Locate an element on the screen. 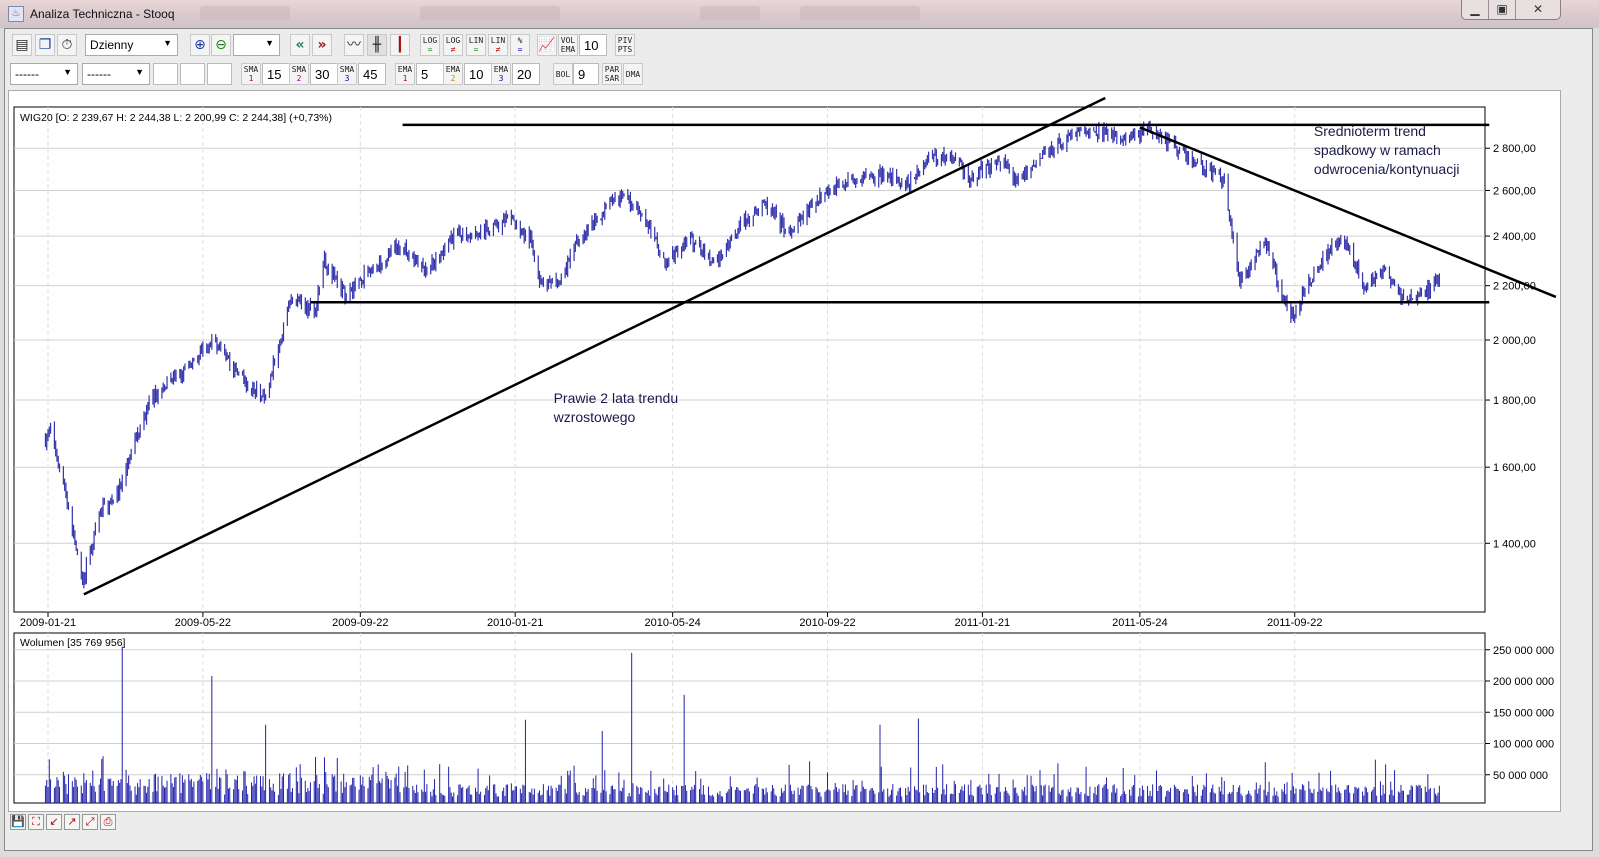 Image resolution: width=1599 pixels, height=857 pixels. y-tick-label: 2 400,00 is located at coordinates (1514, 237).